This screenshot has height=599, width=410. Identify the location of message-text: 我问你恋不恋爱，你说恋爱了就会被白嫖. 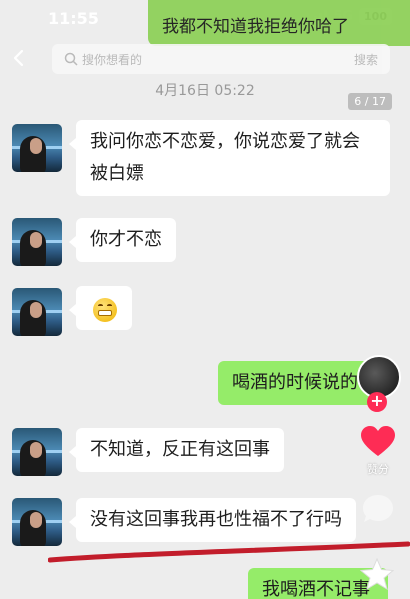
(225, 157).